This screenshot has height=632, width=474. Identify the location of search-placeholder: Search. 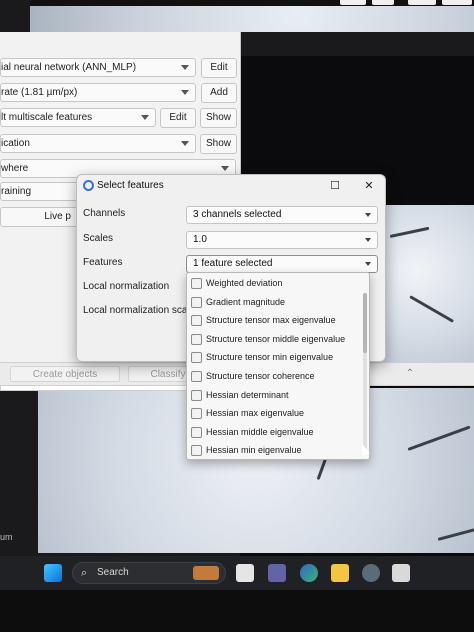
(113, 572).